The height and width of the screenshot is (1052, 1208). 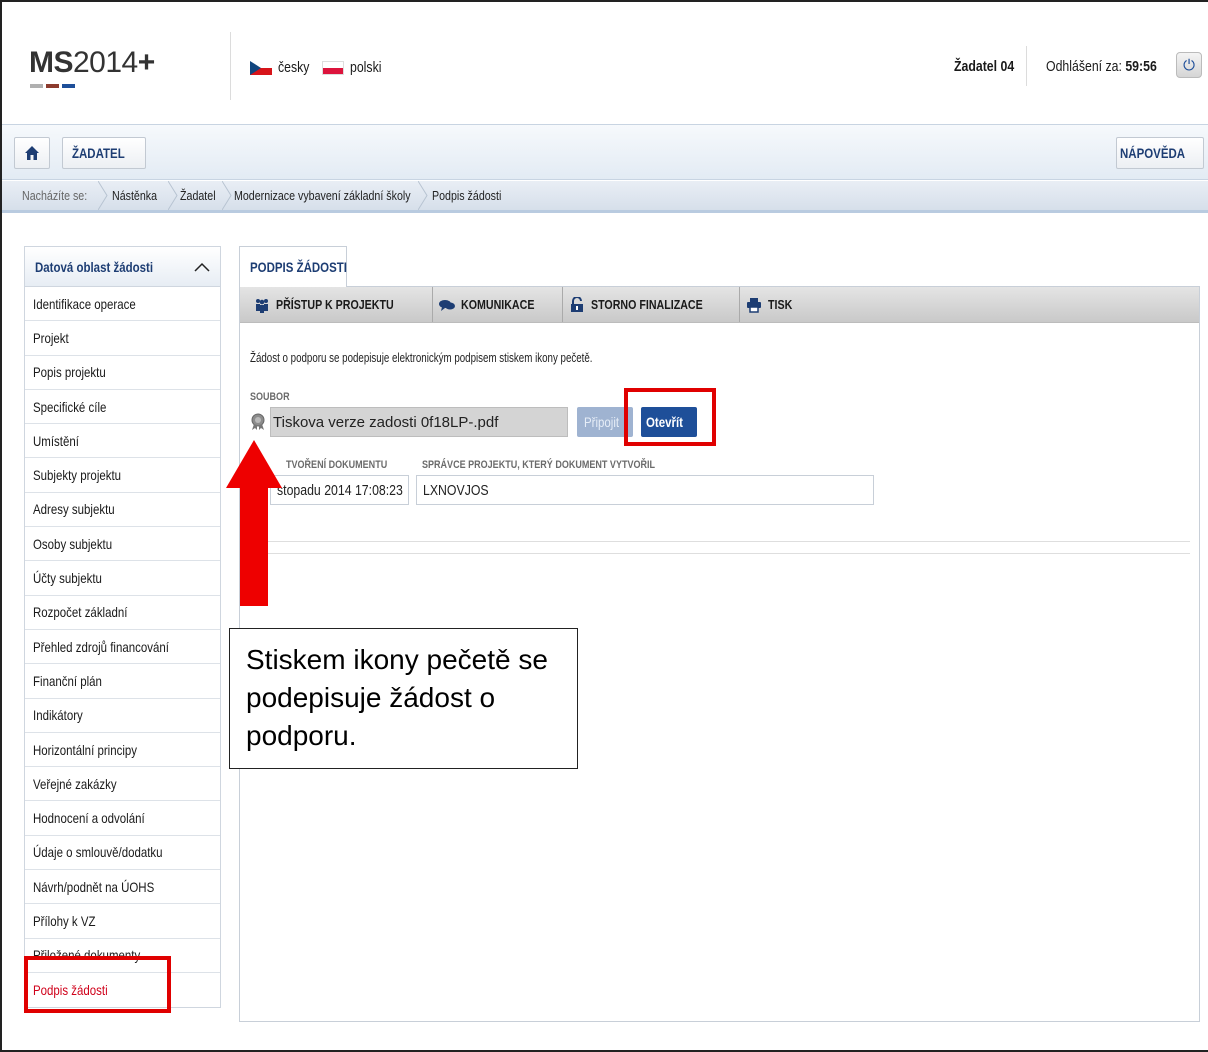 What do you see at coordinates (105, 62) in the screenshot?
I see `logo-rest: 2014` at bounding box center [105, 62].